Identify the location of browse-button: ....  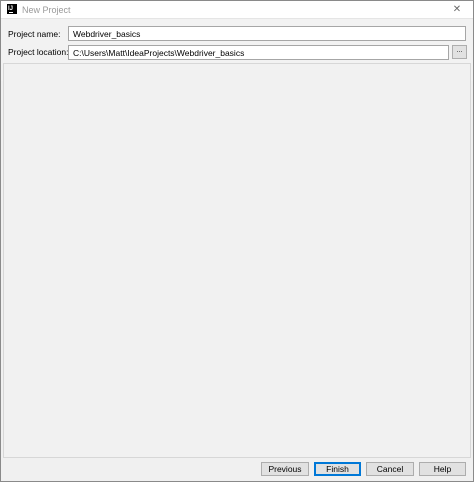
(459, 52).